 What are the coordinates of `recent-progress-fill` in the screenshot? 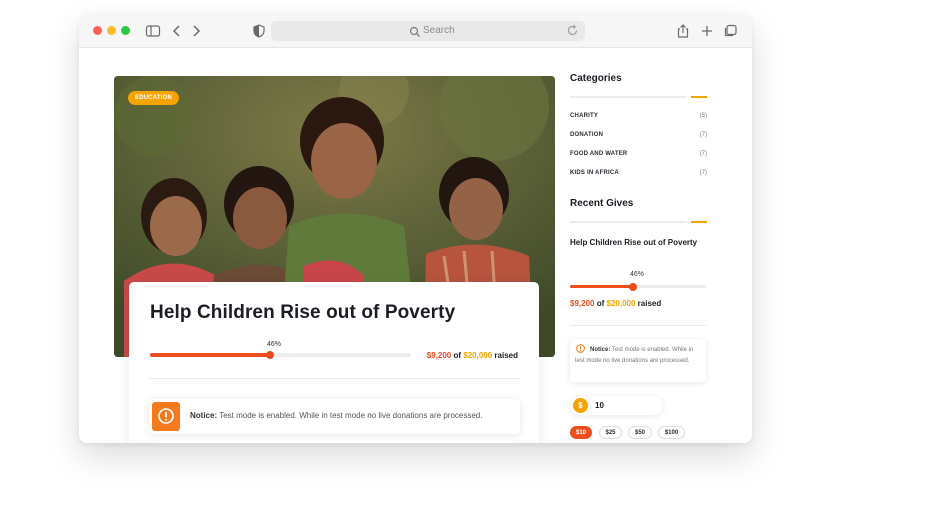 It's located at (601, 286).